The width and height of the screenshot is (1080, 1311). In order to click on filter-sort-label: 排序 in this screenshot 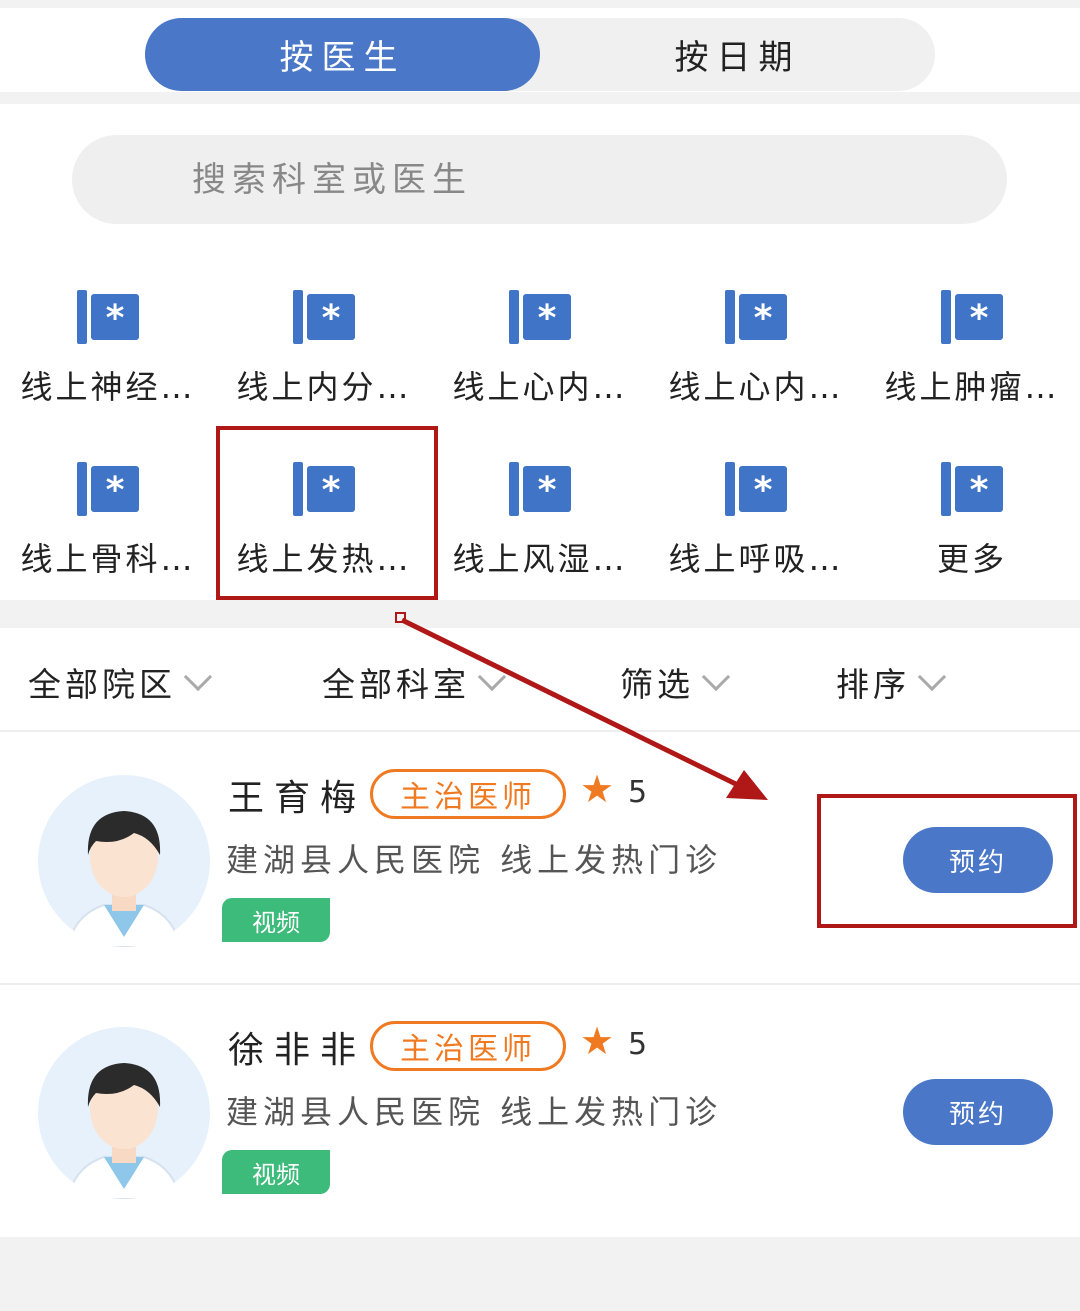, I will do `click(873, 684)`.